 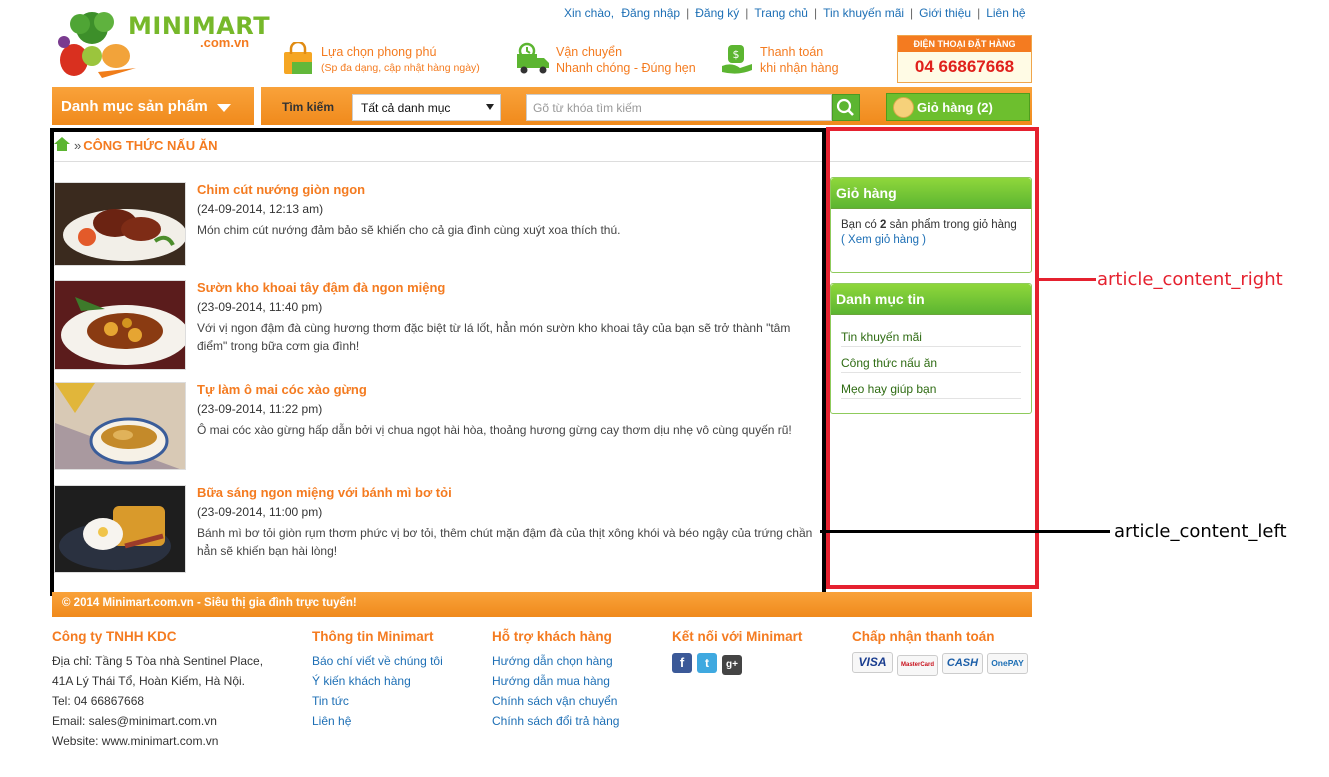 What do you see at coordinates (406, 108) in the screenshot?
I see `category-select-value: Tất cả danh mục` at bounding box center [406, 108].